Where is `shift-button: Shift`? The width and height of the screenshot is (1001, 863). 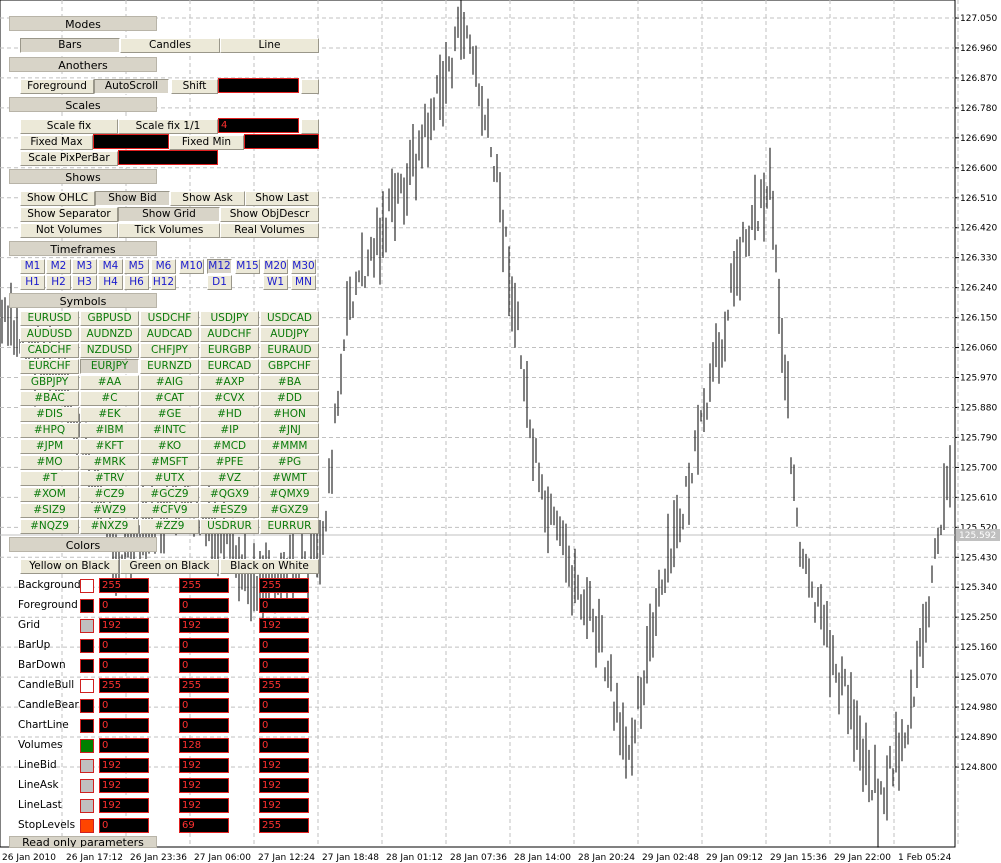 shift-button: Shift is located at coordinates (194, 86).